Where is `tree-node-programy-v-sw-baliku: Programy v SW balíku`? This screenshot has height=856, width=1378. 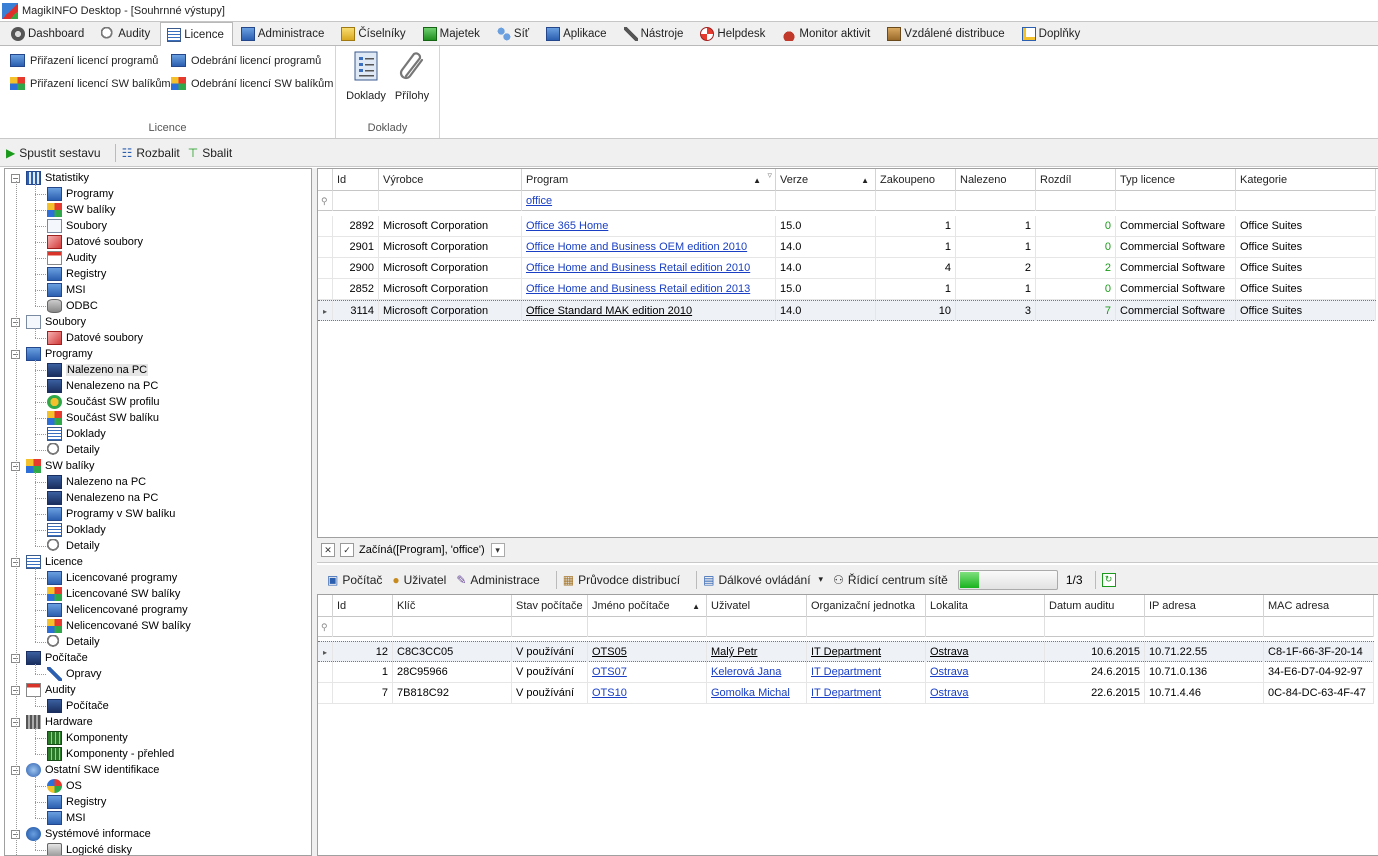
tree-node-programy-v-sw-baliku: Programy v SW balíku is located at coordinates (111, 514).